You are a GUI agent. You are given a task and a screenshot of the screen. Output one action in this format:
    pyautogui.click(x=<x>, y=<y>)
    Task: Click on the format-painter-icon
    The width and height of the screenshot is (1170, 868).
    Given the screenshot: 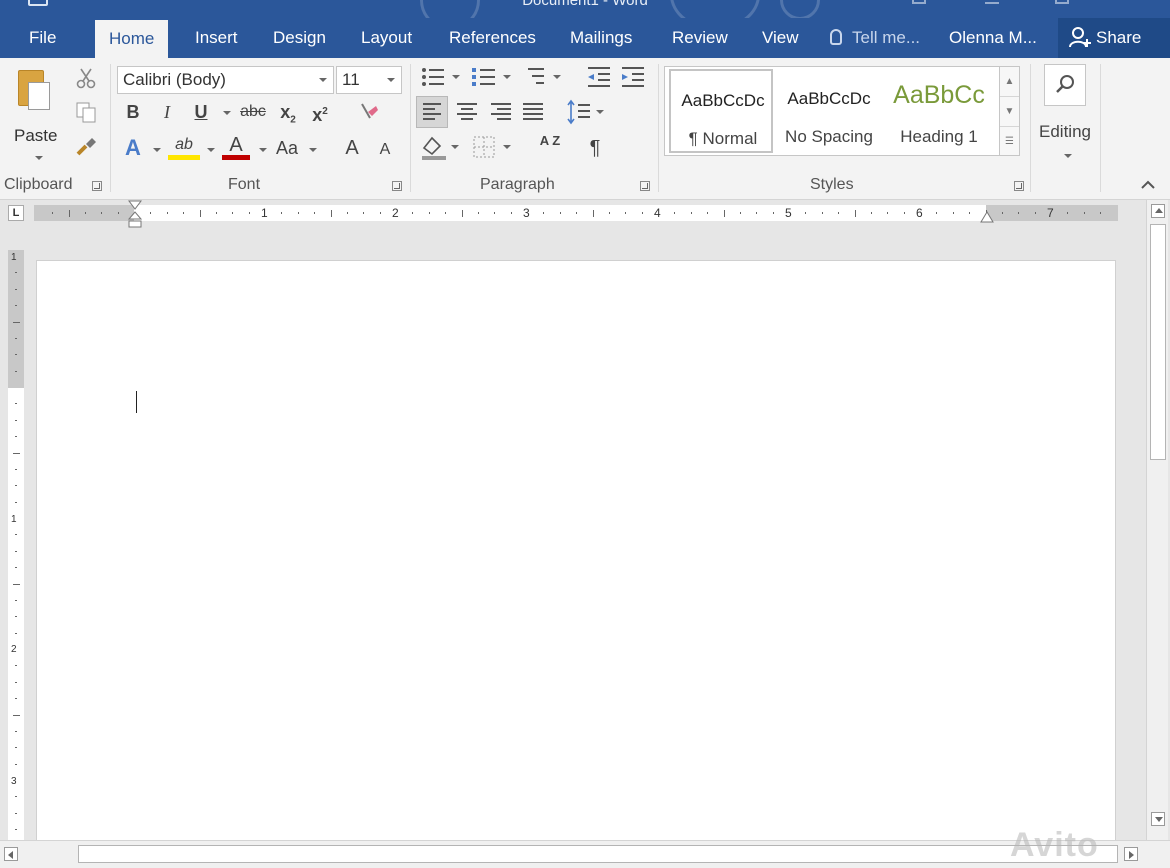 What is the action you would take?
    pyautogui.click(x=86, y=146)
    